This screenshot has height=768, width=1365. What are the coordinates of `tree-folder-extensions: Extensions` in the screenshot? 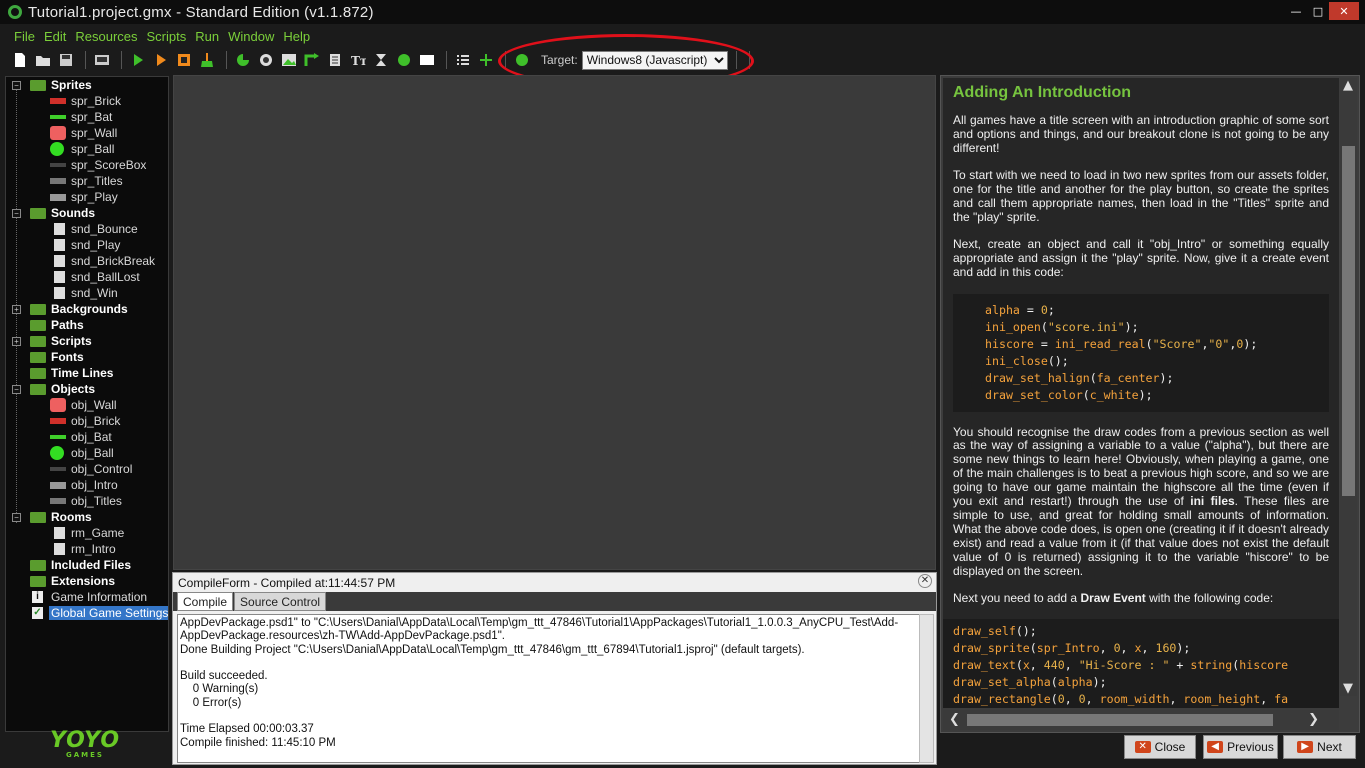 It's located at (87, 581).